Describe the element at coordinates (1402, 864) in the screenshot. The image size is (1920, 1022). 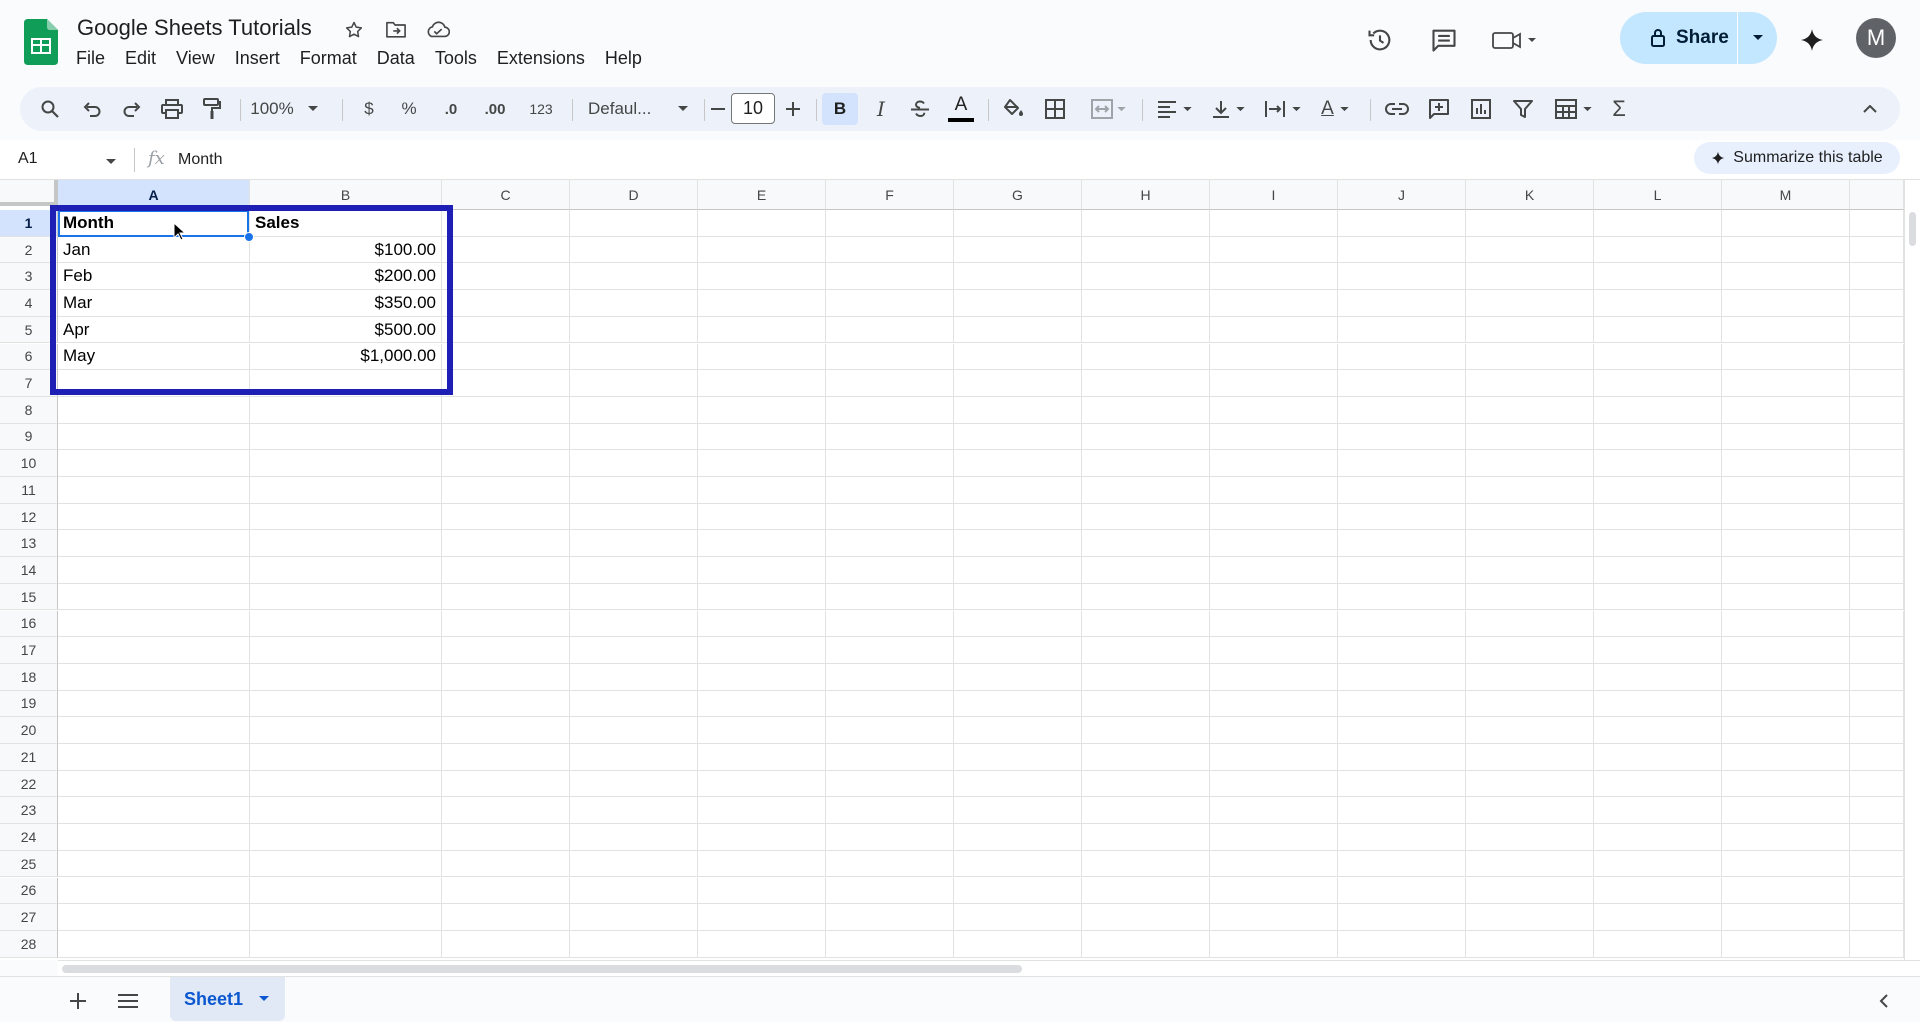
I see `cell-J25` at that location.